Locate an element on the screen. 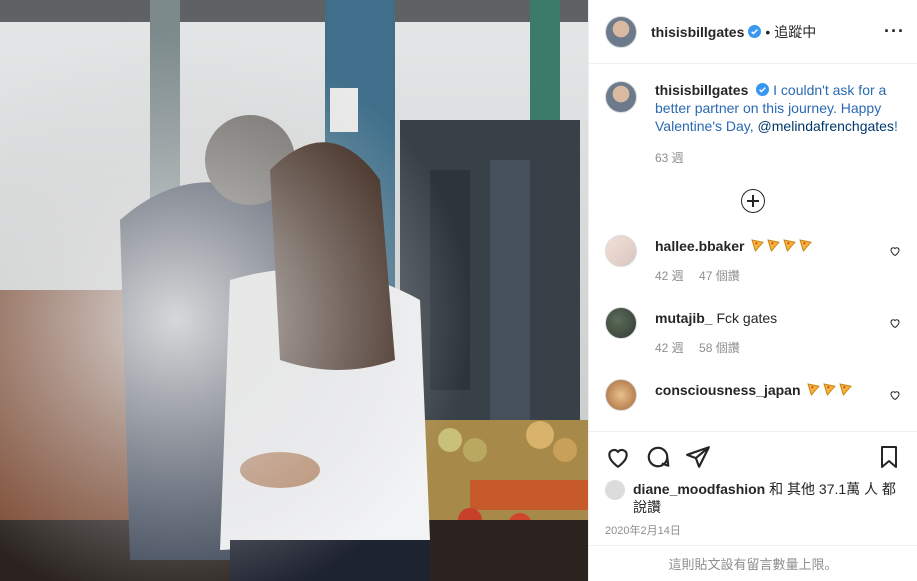 This screenshot has width=917, height=581. liker-username: diane_moodfashion is located at coordinates (699, 489).